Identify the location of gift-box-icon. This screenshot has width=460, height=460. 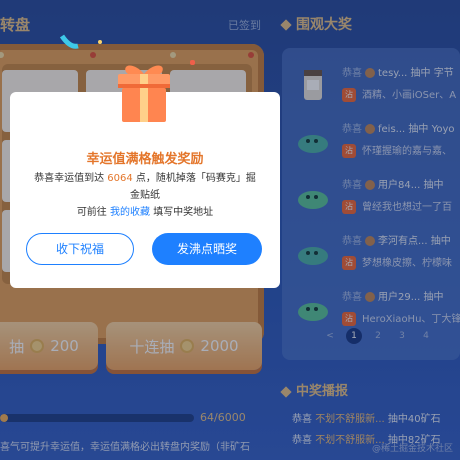
(144, 93).